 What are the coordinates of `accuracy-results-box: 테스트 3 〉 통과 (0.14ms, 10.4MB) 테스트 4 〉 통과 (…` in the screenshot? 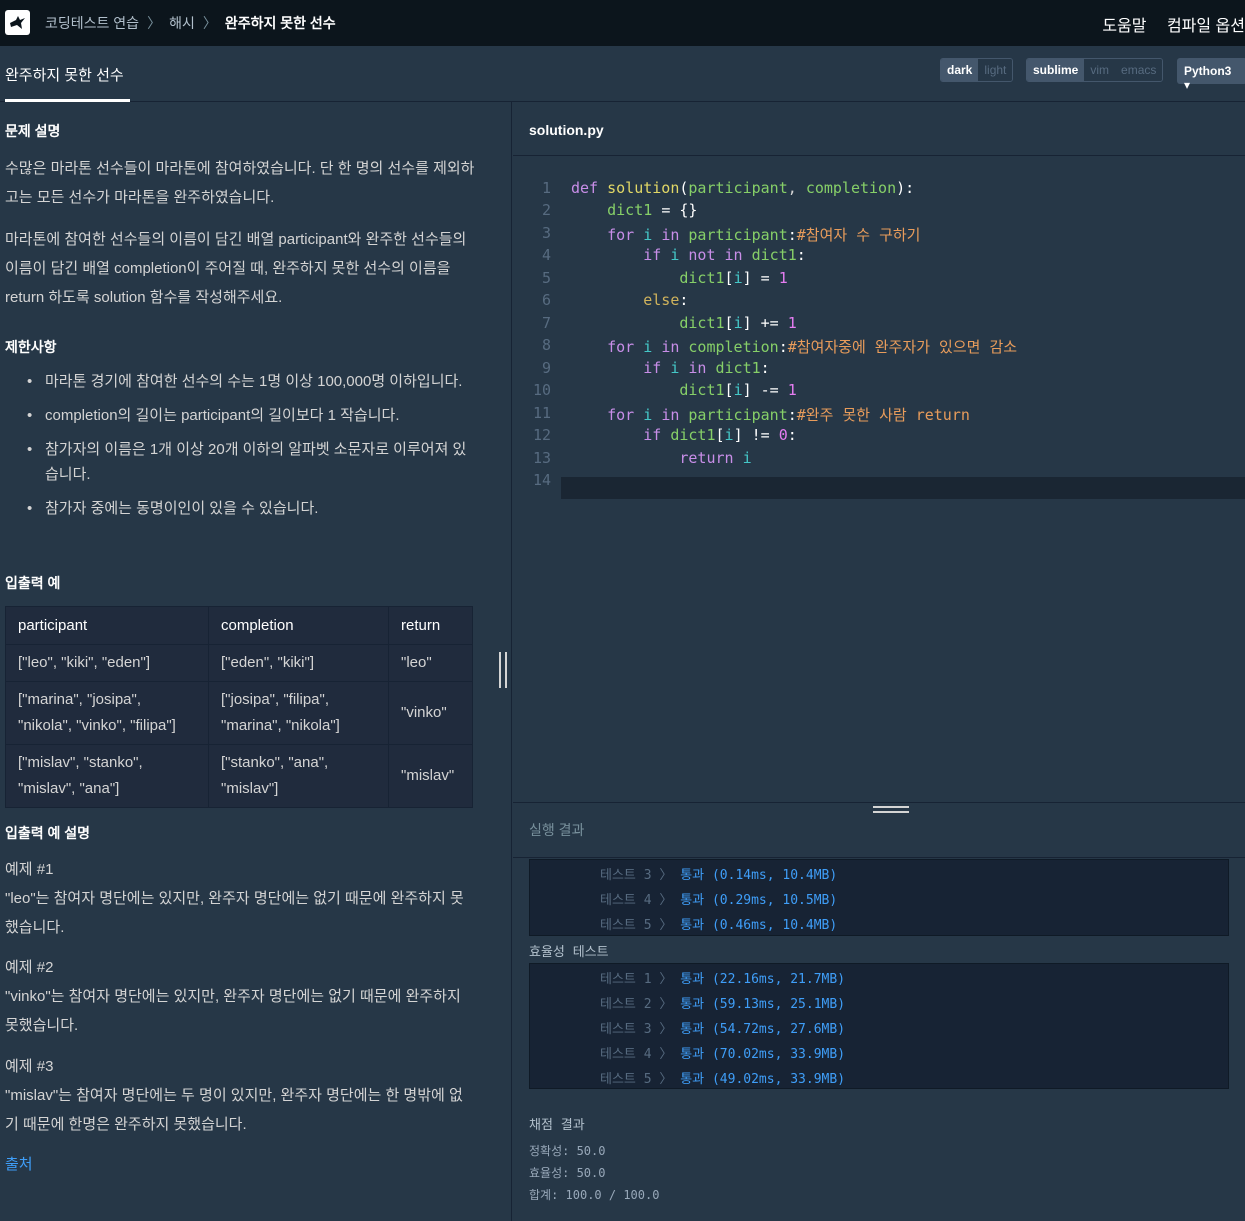 It's located at (879, 897).